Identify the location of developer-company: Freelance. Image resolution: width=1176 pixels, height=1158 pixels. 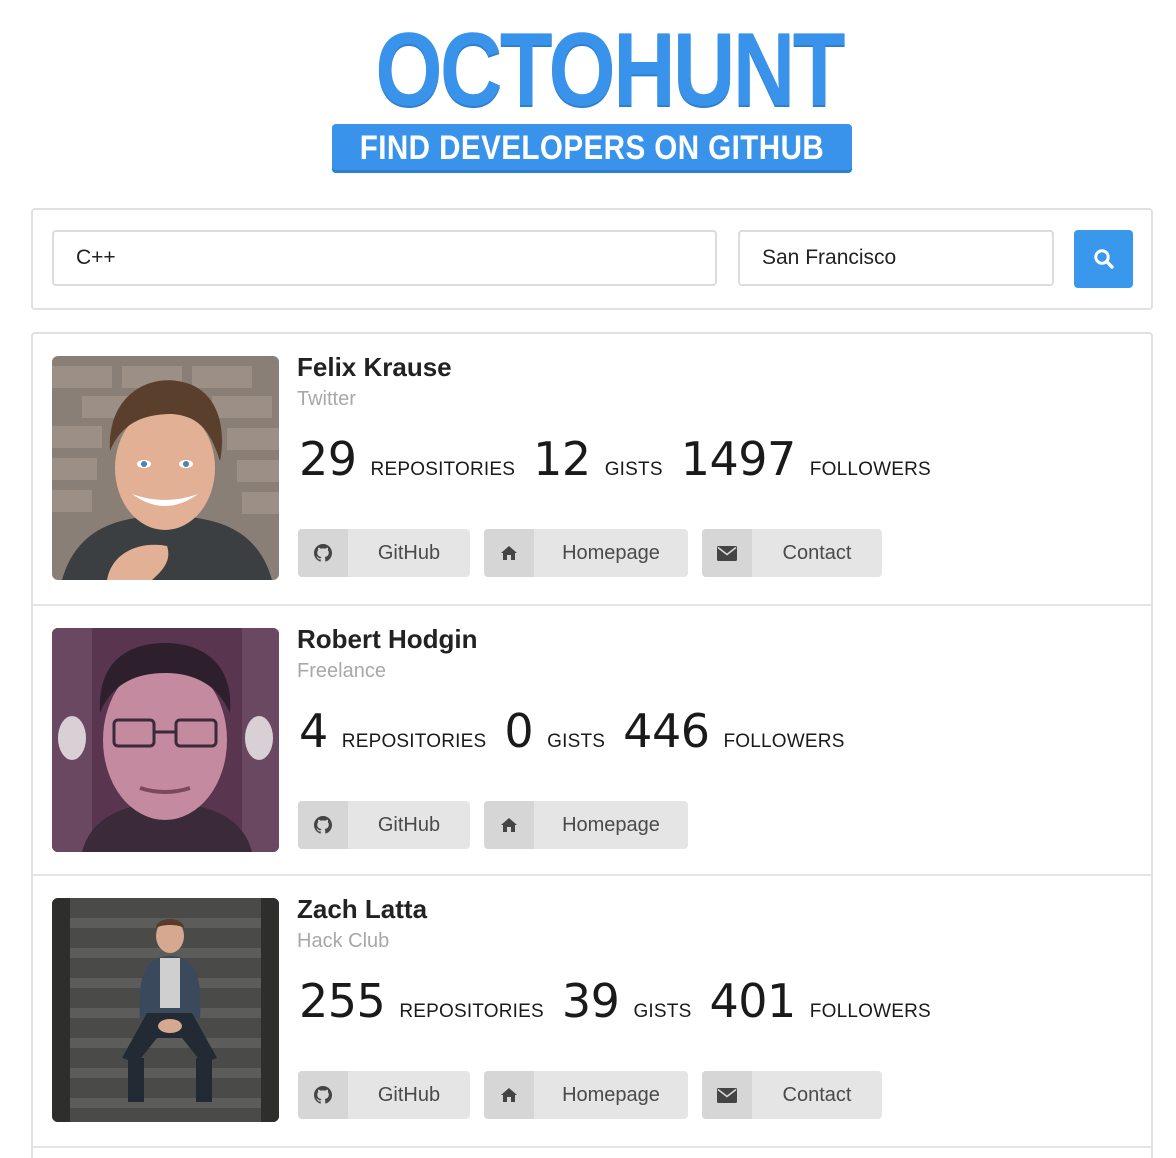
(341, 671).